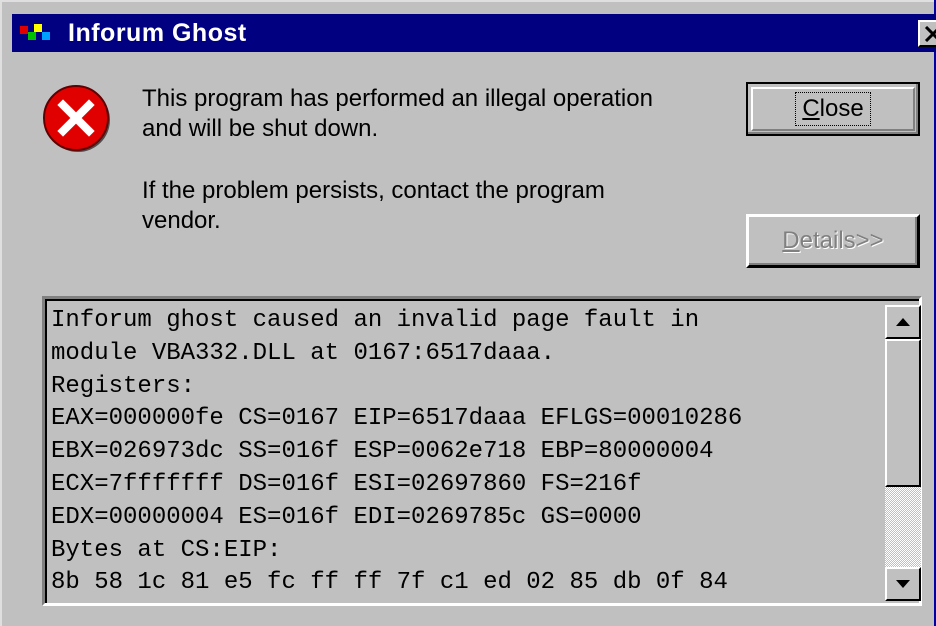  What do you see at coordinates (166, 550) in the screenshot?
I see `details-line: Bytes at CS:EIP:` at bounding box center [166, 550].